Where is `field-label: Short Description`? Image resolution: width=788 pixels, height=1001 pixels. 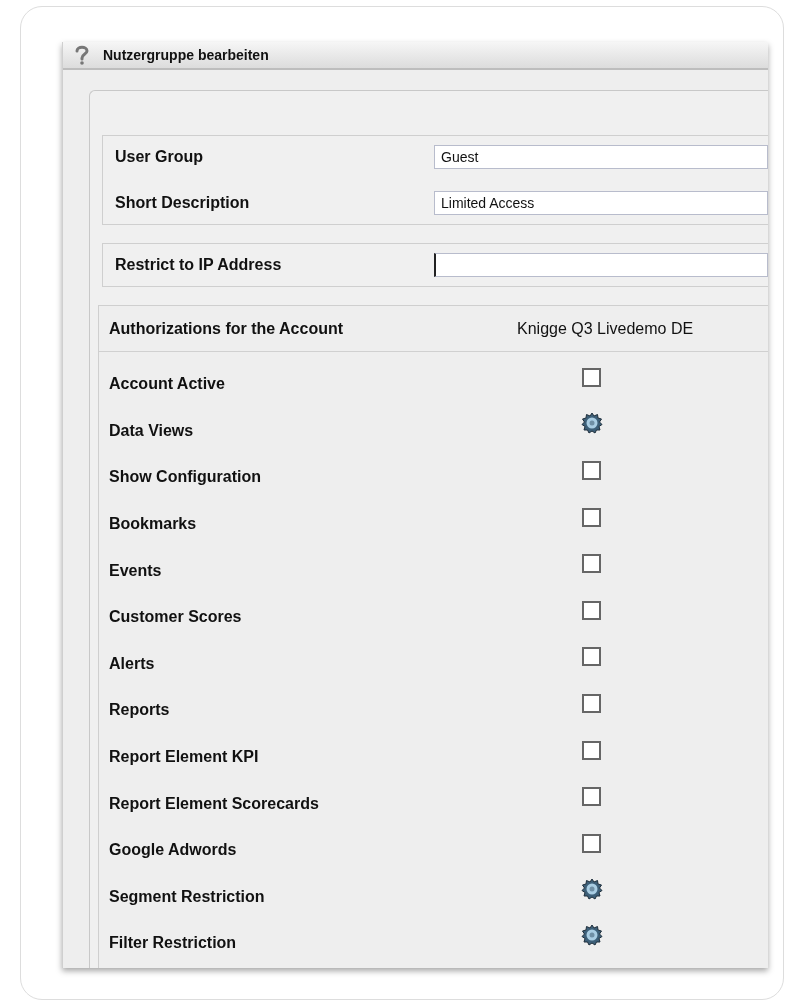 field-label: Short Description is located at coordinates (182, 203).